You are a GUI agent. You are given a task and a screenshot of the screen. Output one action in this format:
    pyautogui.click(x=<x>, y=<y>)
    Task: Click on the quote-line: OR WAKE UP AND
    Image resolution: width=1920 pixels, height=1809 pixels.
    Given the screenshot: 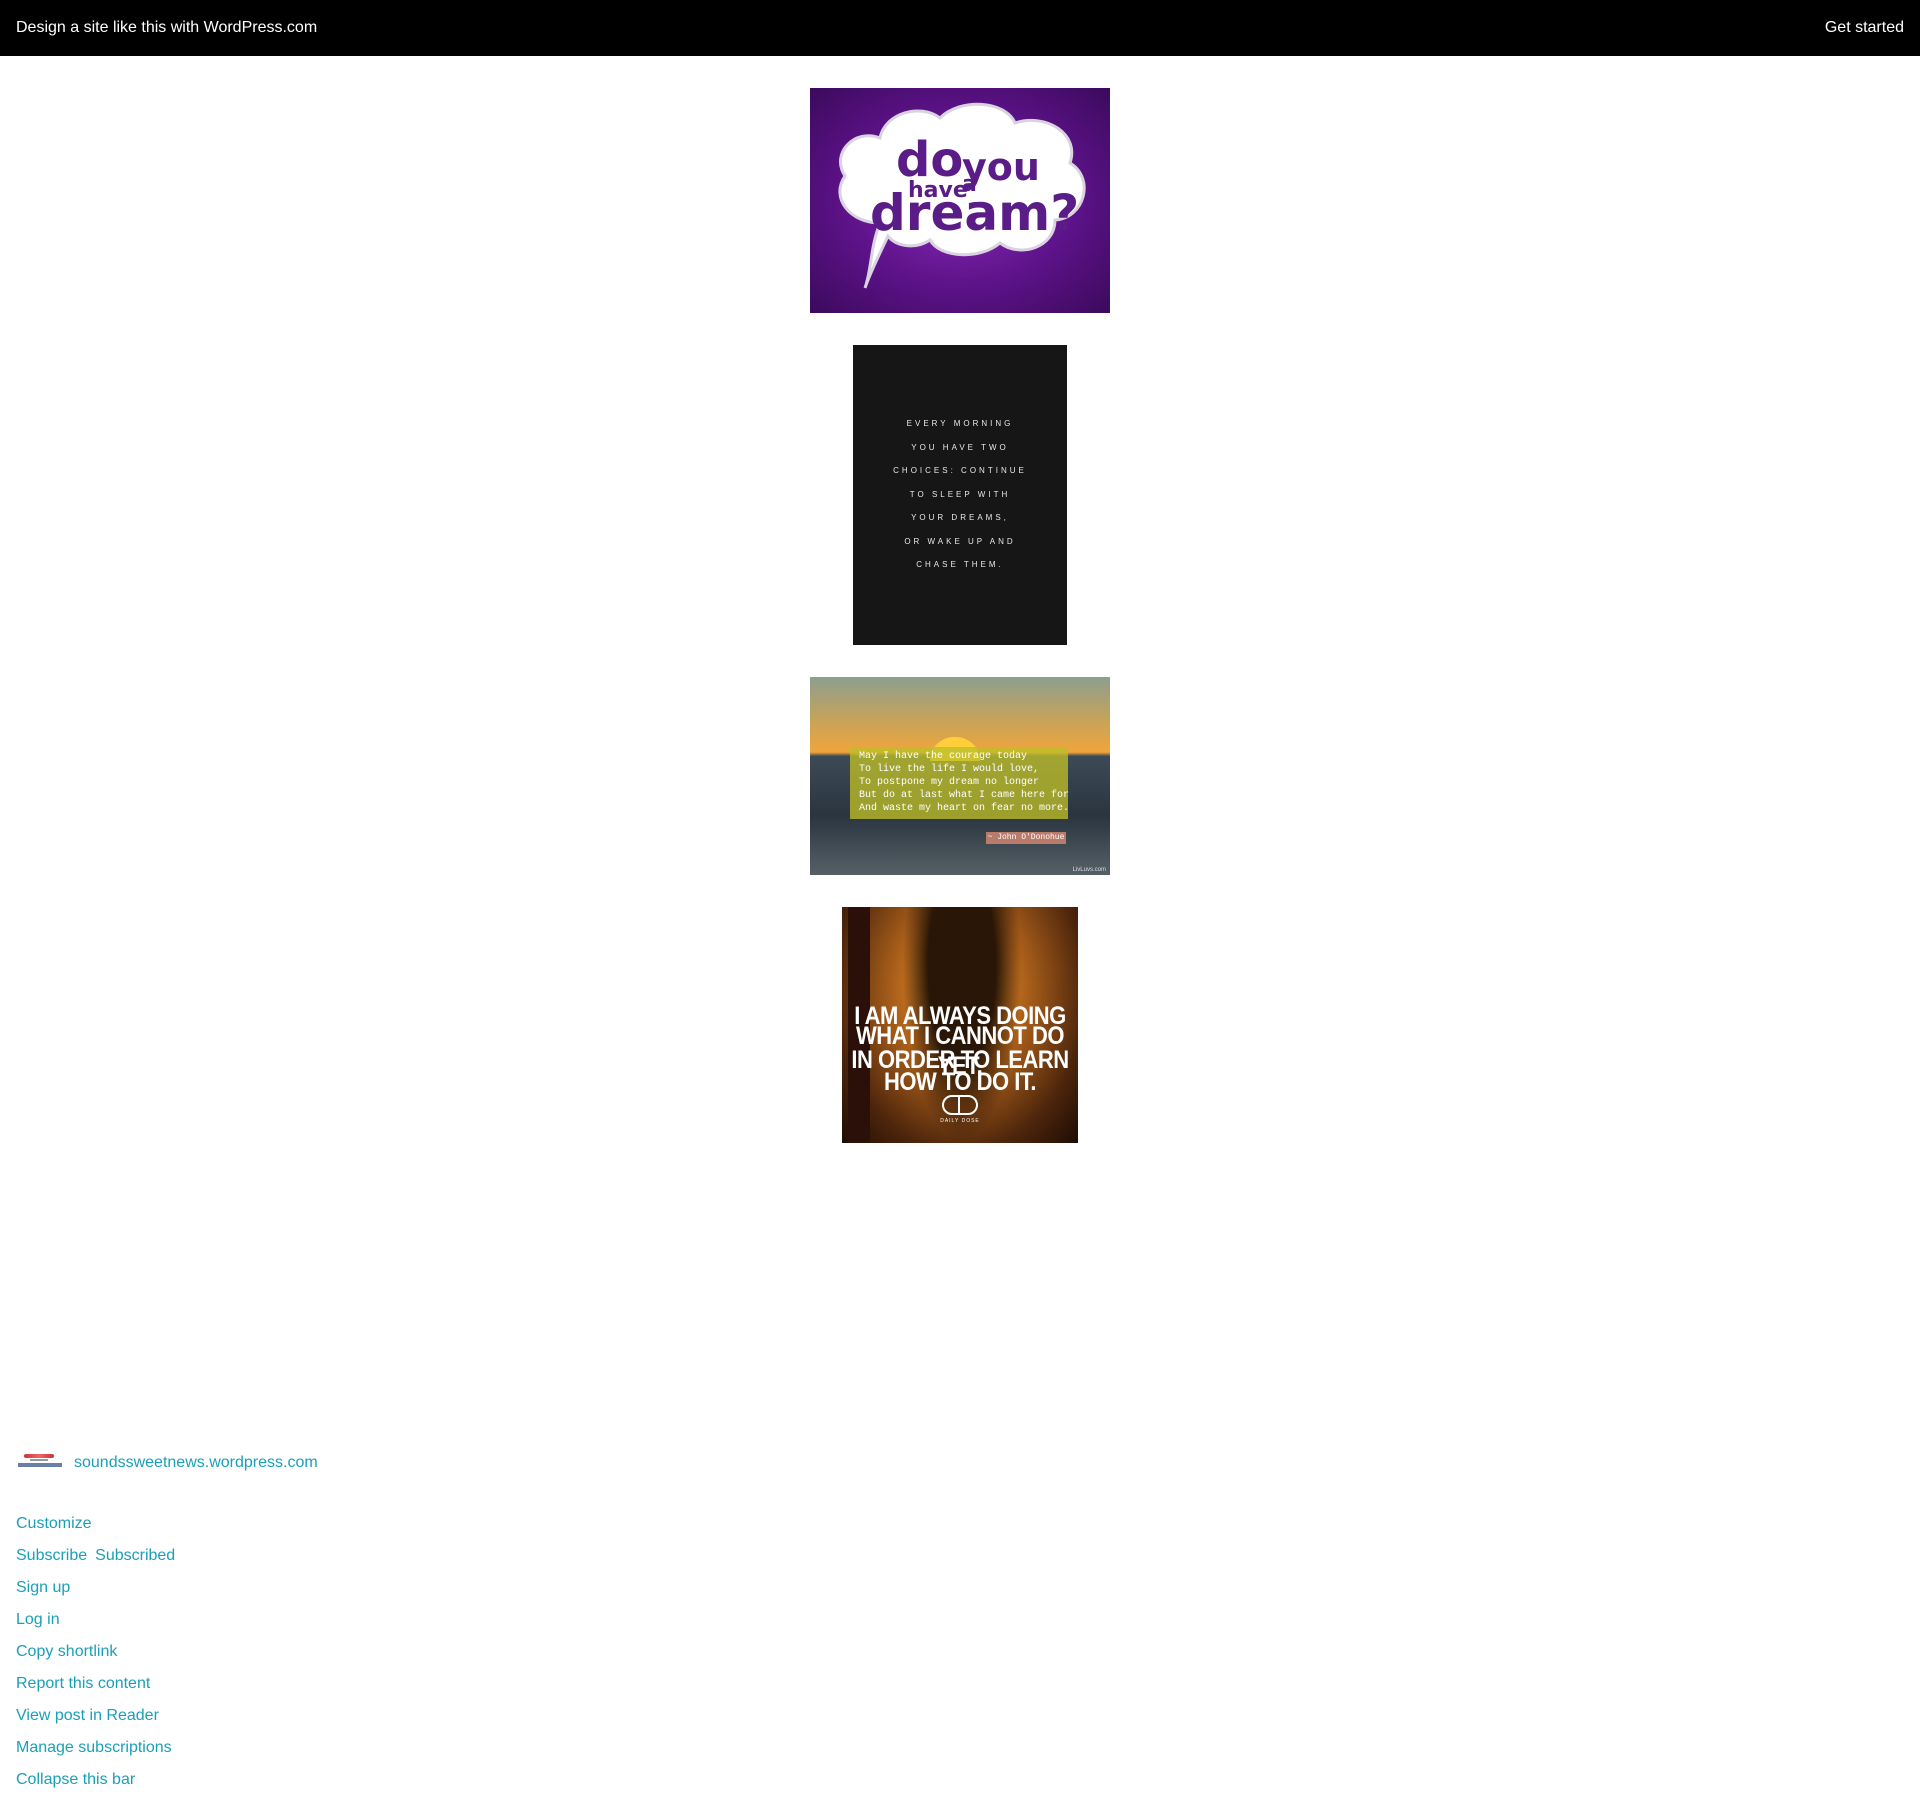 What is the action you would take?
    pyautogui.click(x=960, y=541)
    